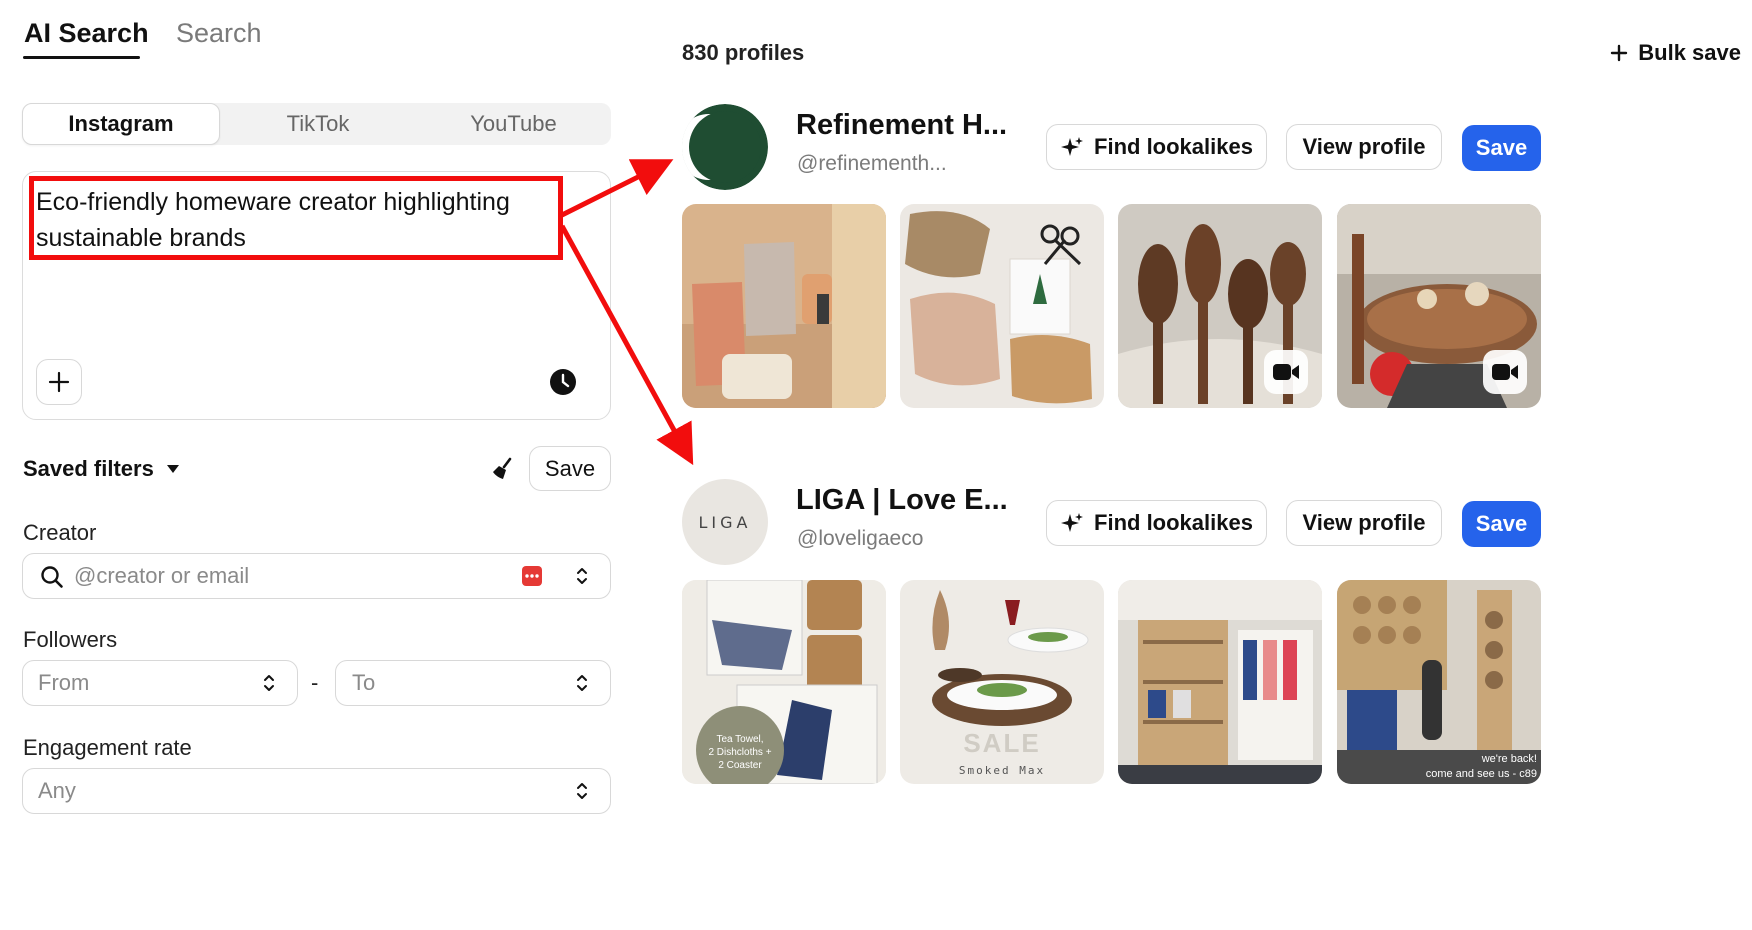 This screenshot has height=930, width=1752. What do you see at coordinates (296, 218) in the screenshot?
I see `annotation-highlight-box` at bounding box center [296, 218].